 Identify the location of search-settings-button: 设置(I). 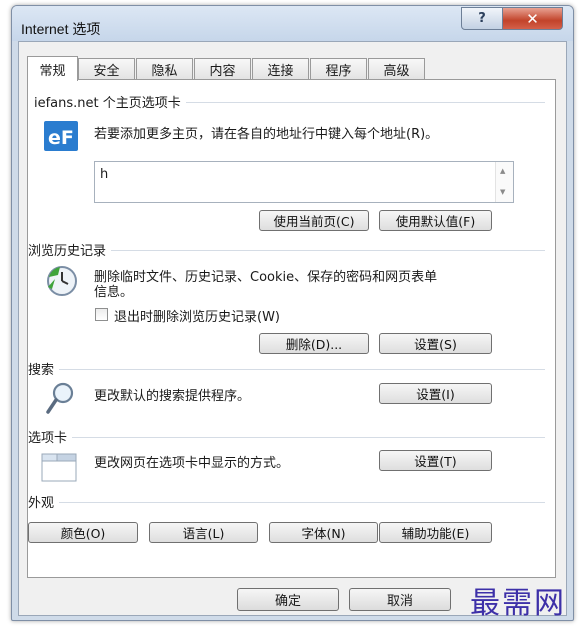
(435, 393).